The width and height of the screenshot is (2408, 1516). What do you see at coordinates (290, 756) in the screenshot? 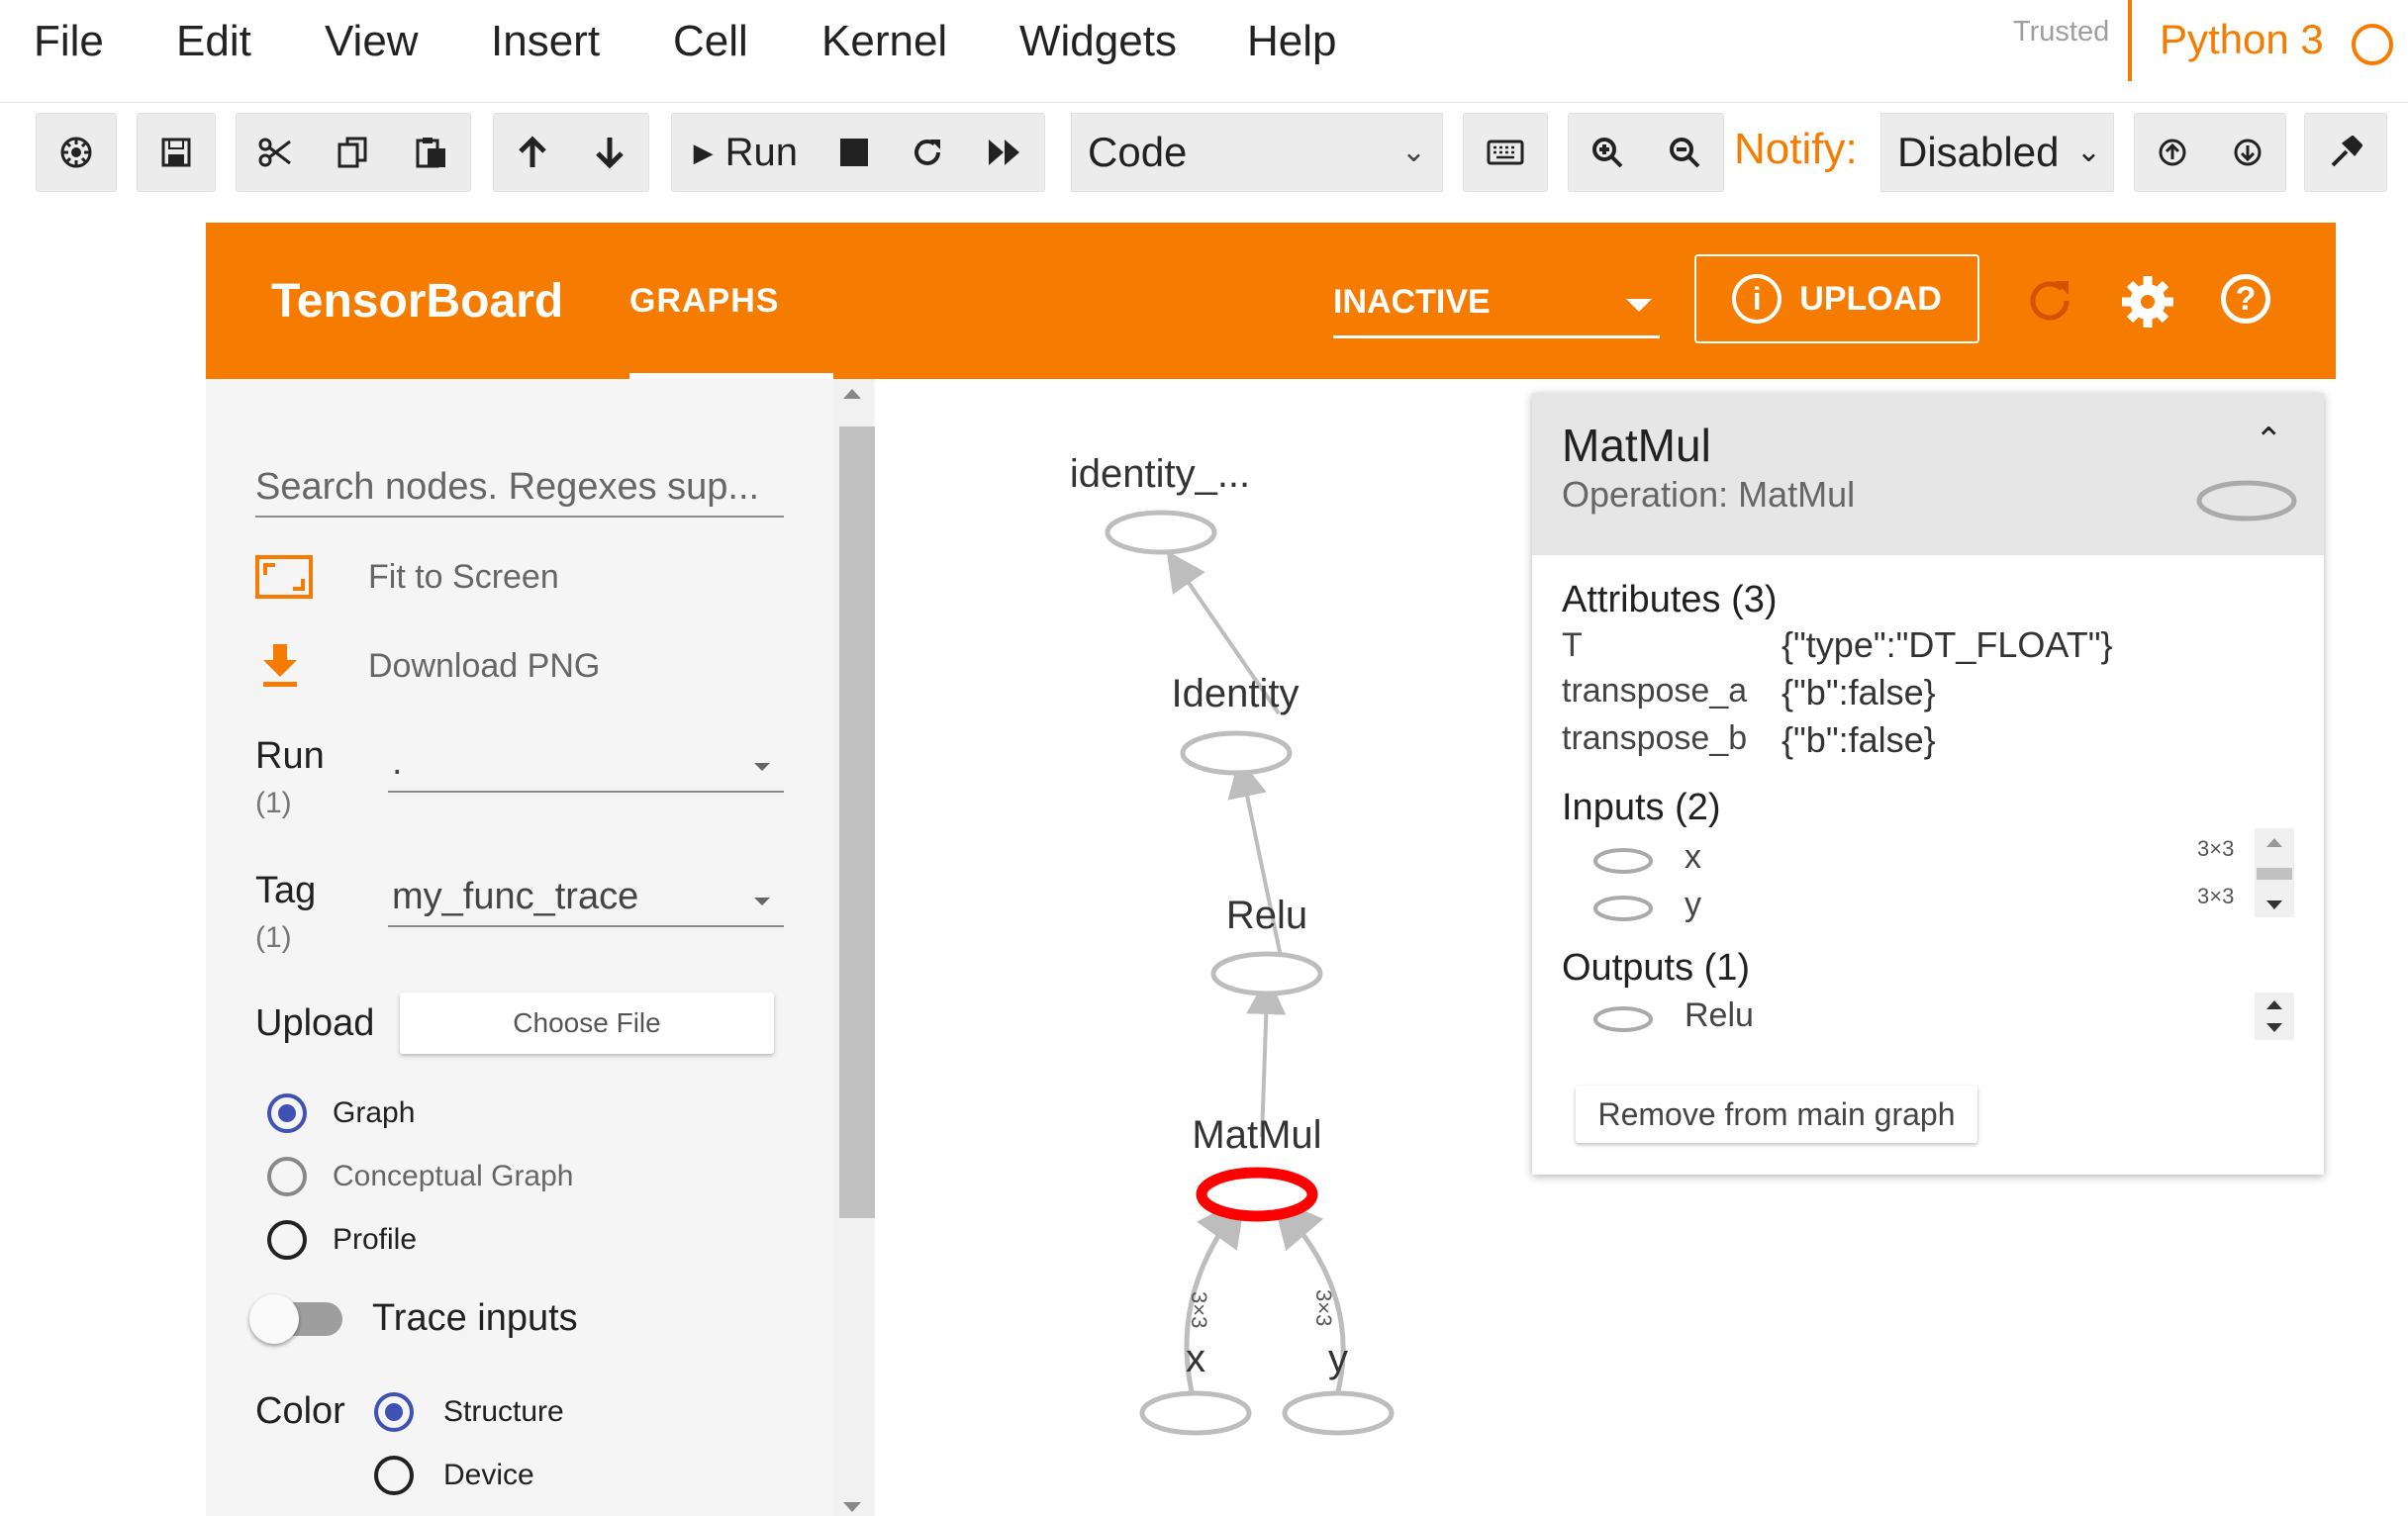
I see `run-label: Run` at bounding box center [290, 756].